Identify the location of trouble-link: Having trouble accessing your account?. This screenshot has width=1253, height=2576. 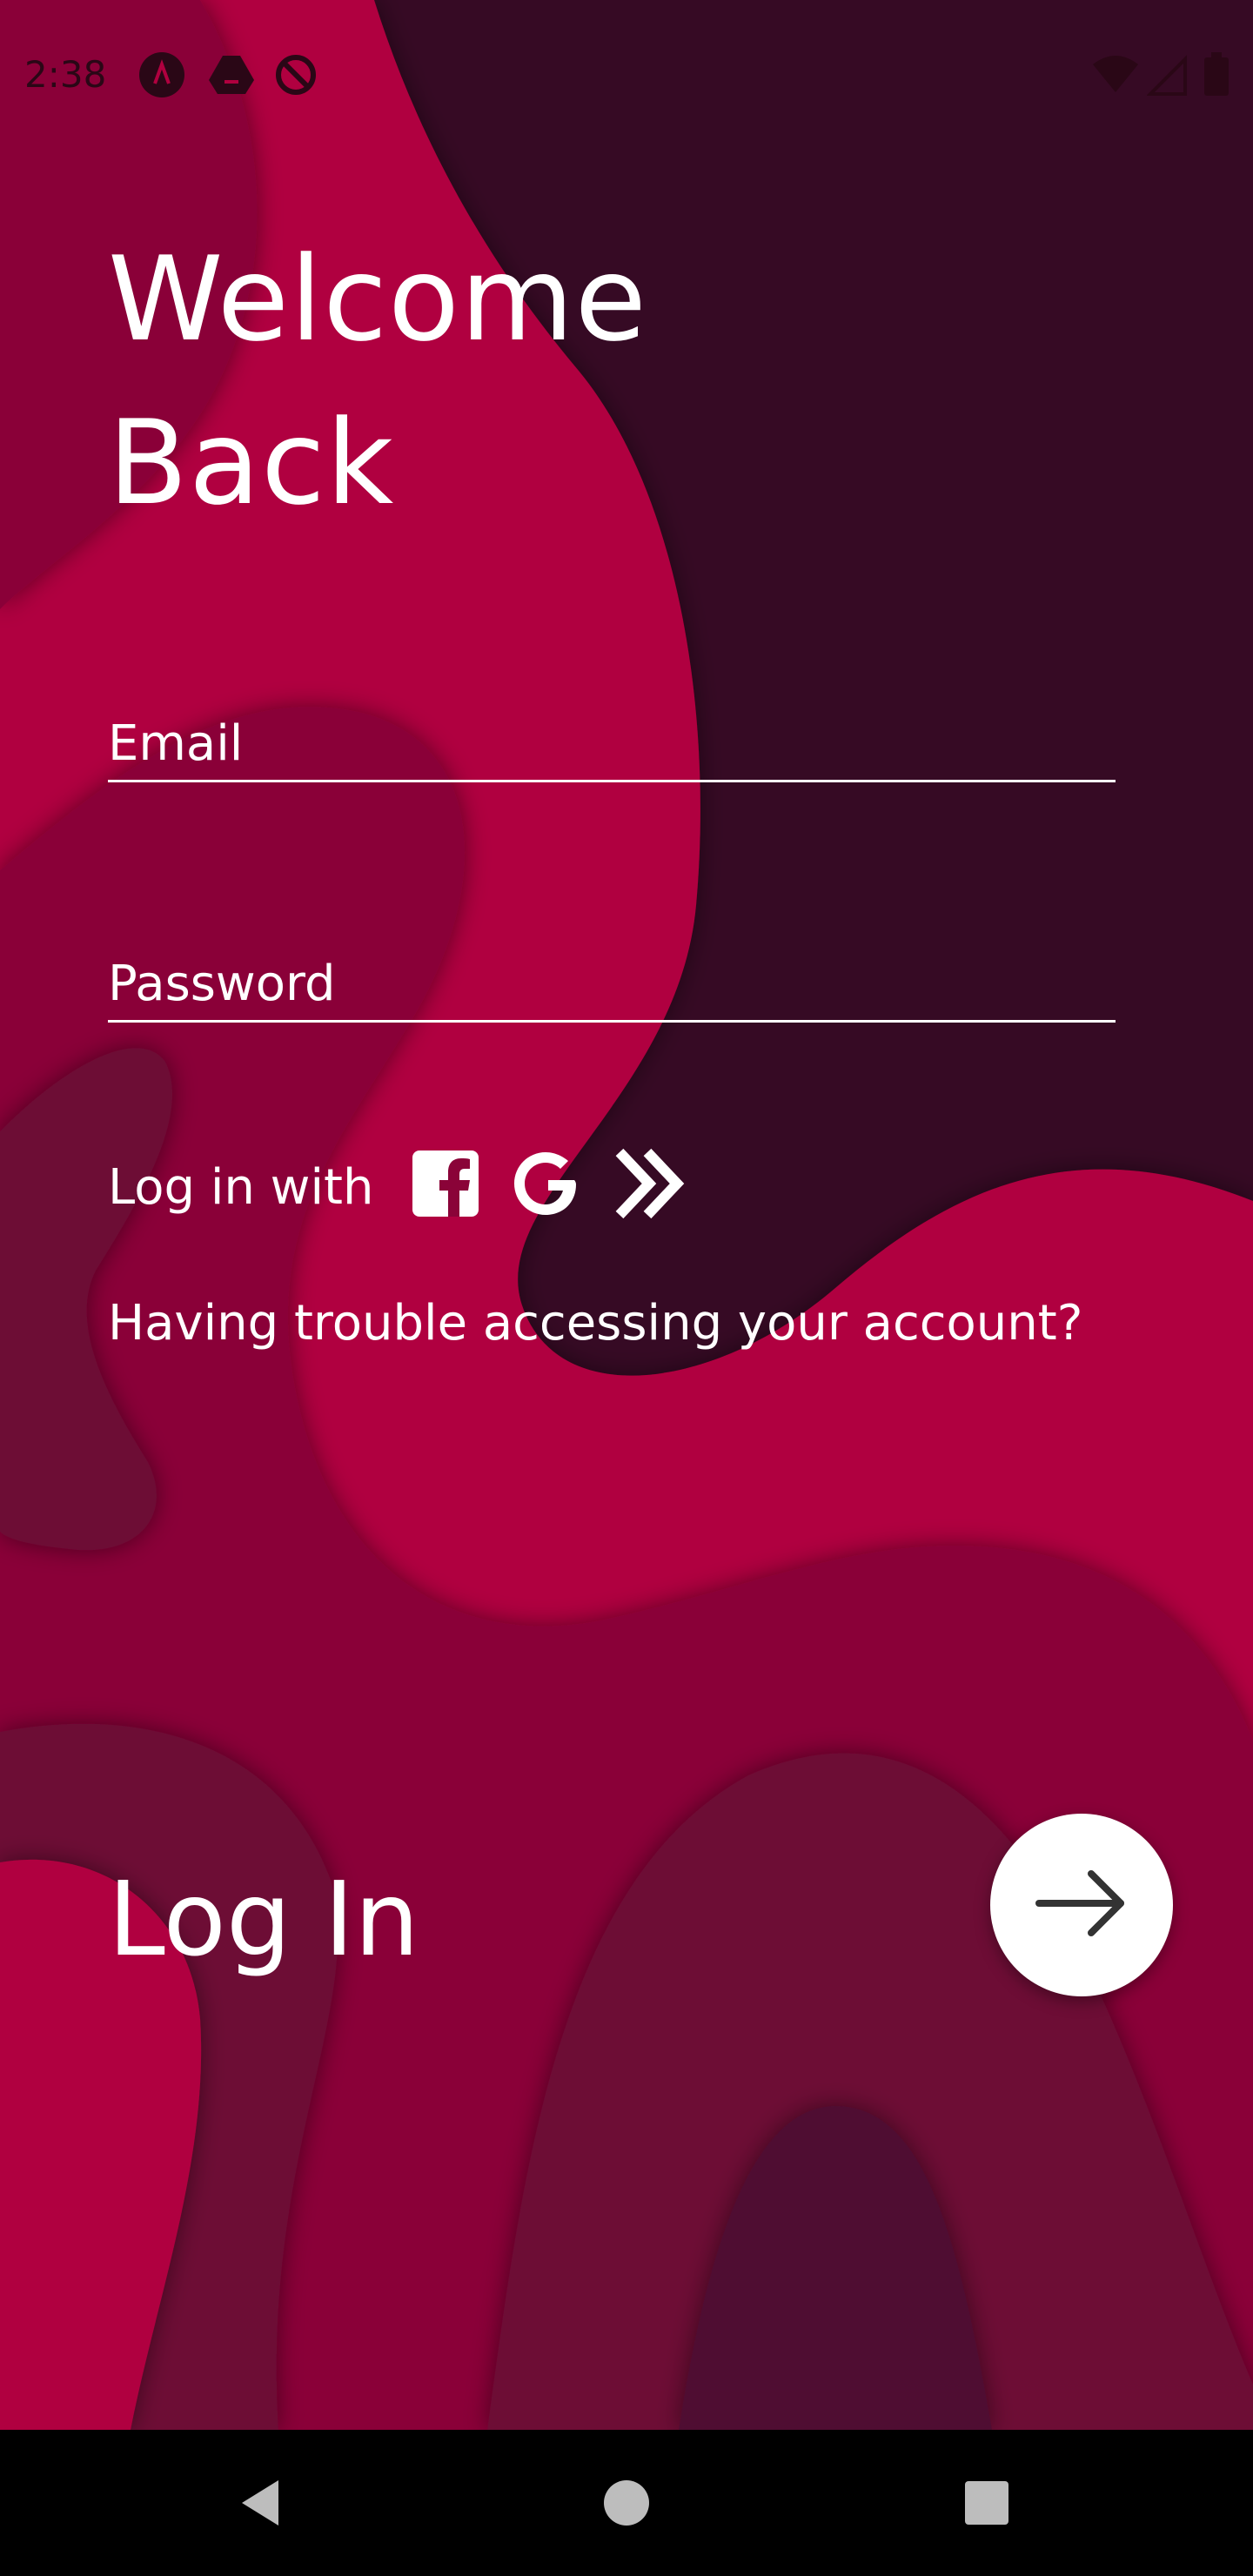
(595, 1323).